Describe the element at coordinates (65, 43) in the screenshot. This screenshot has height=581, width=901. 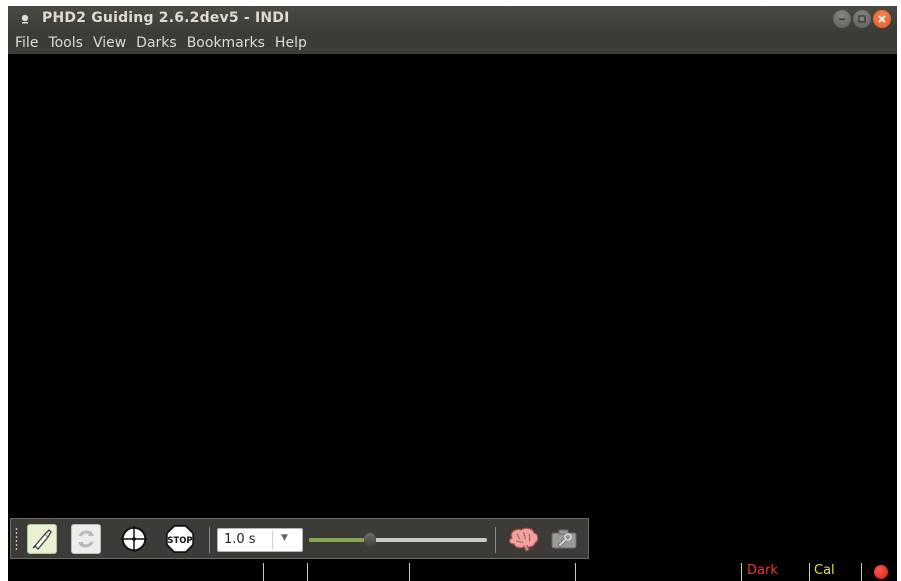
I see `menu-tools: Tools` at that location.